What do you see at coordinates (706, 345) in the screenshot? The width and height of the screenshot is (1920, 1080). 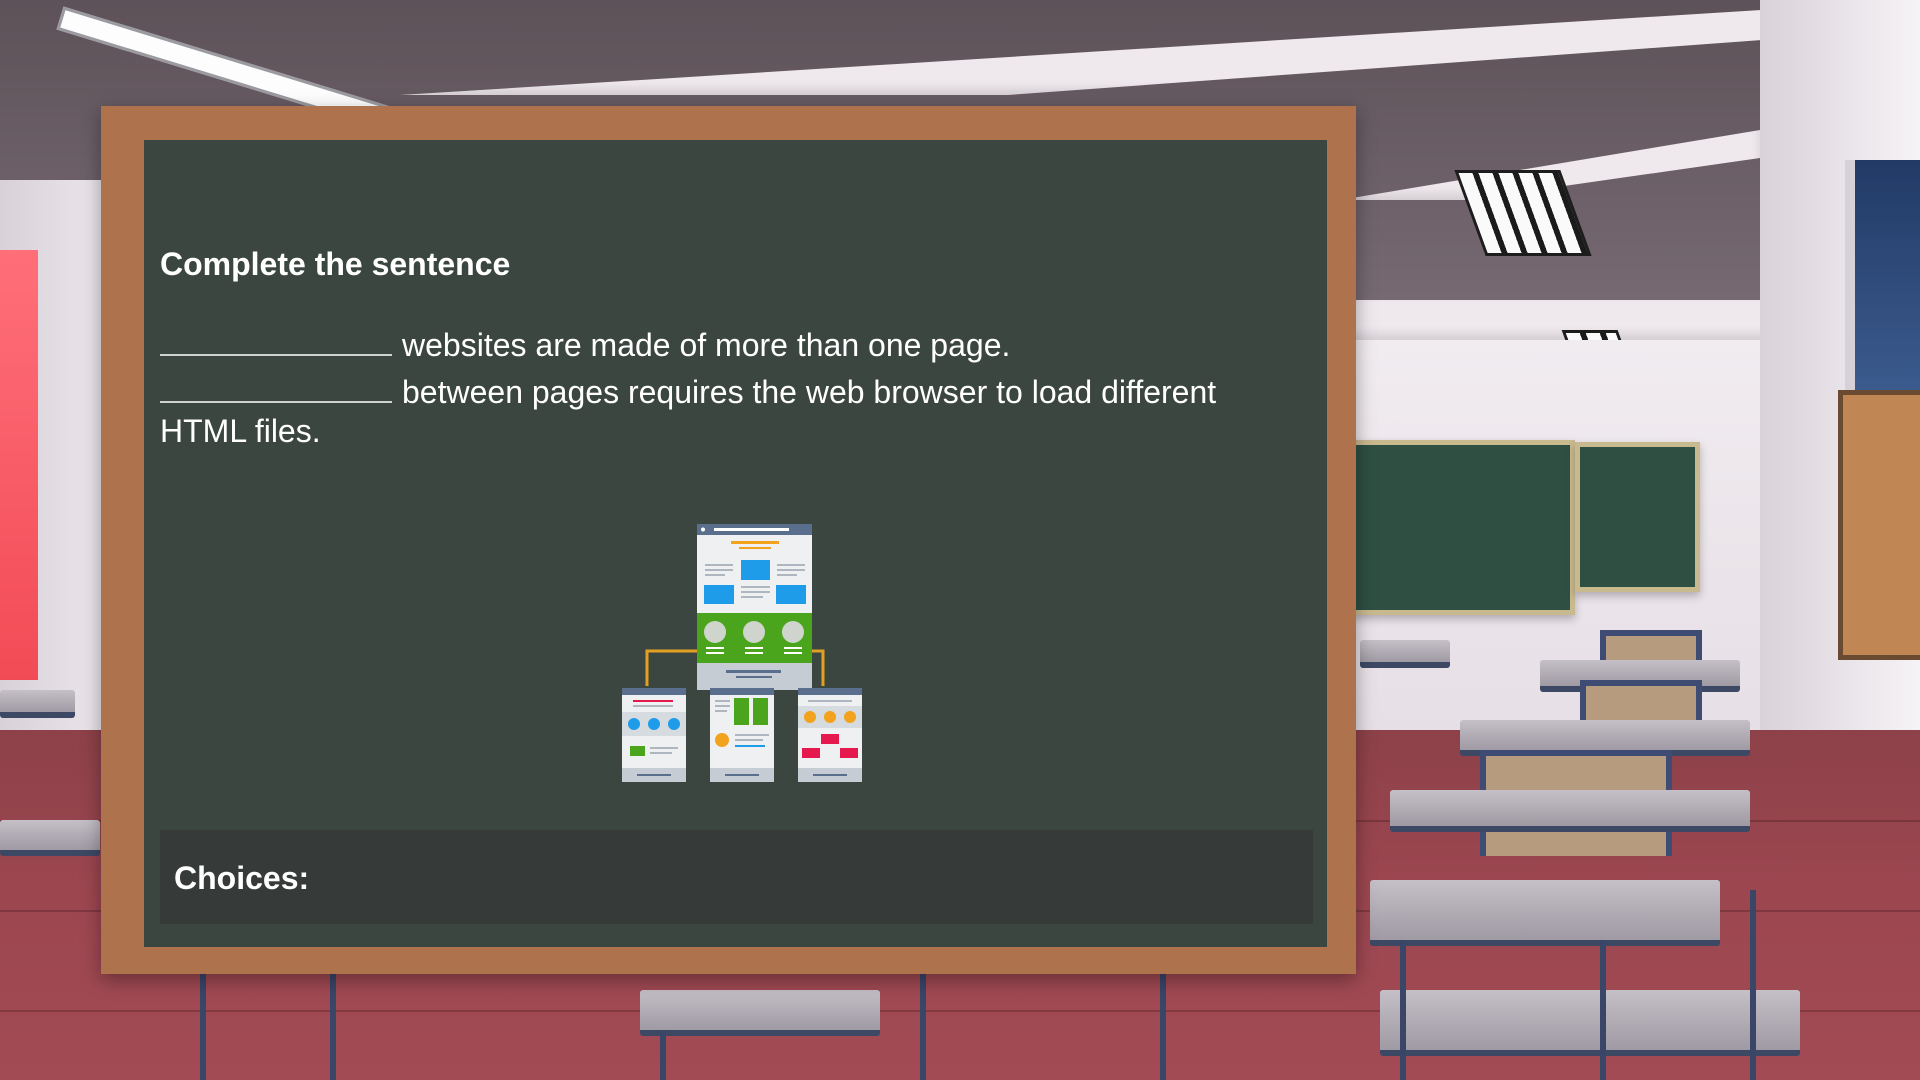 I see `sentence-1-text: websites are made of more than one page.` at bounding box center [706, 345].